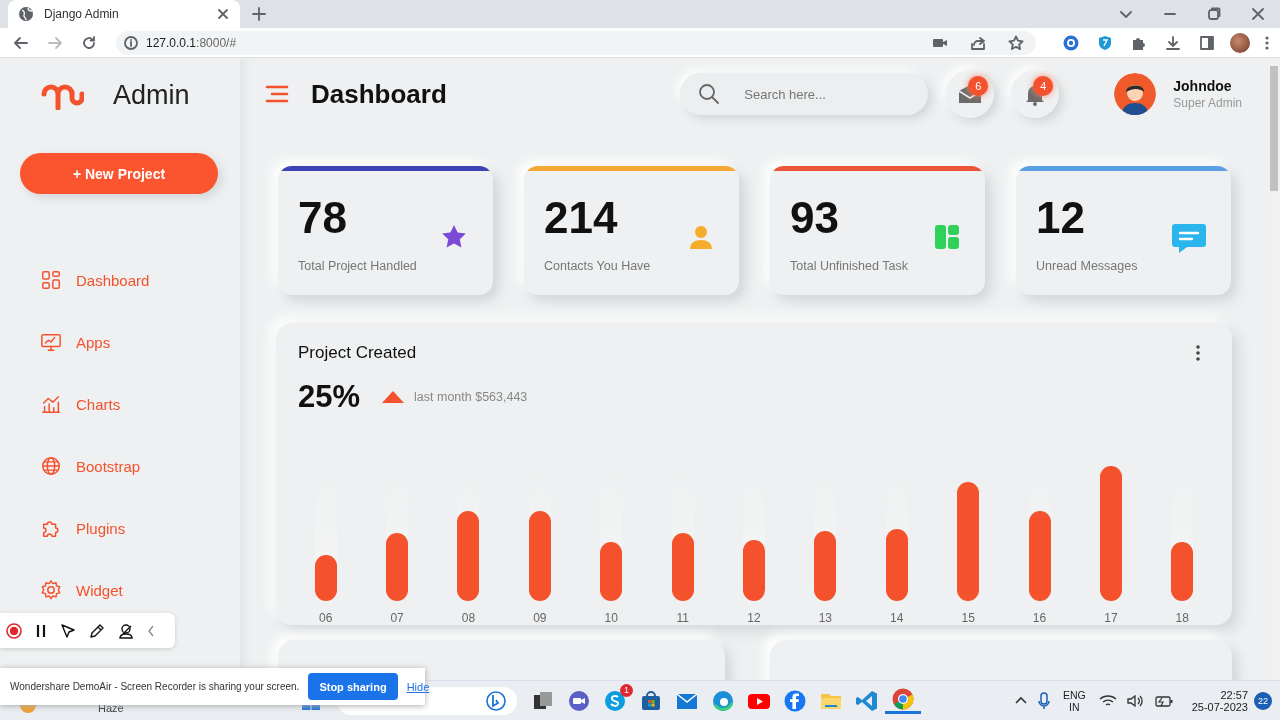 Image resolution: width=1280 pixels, height=720 pixels. Describe the element at coordinates (353, 686) in the screenshot. I see `stop-sharing-button: Stop sharing` at that location.